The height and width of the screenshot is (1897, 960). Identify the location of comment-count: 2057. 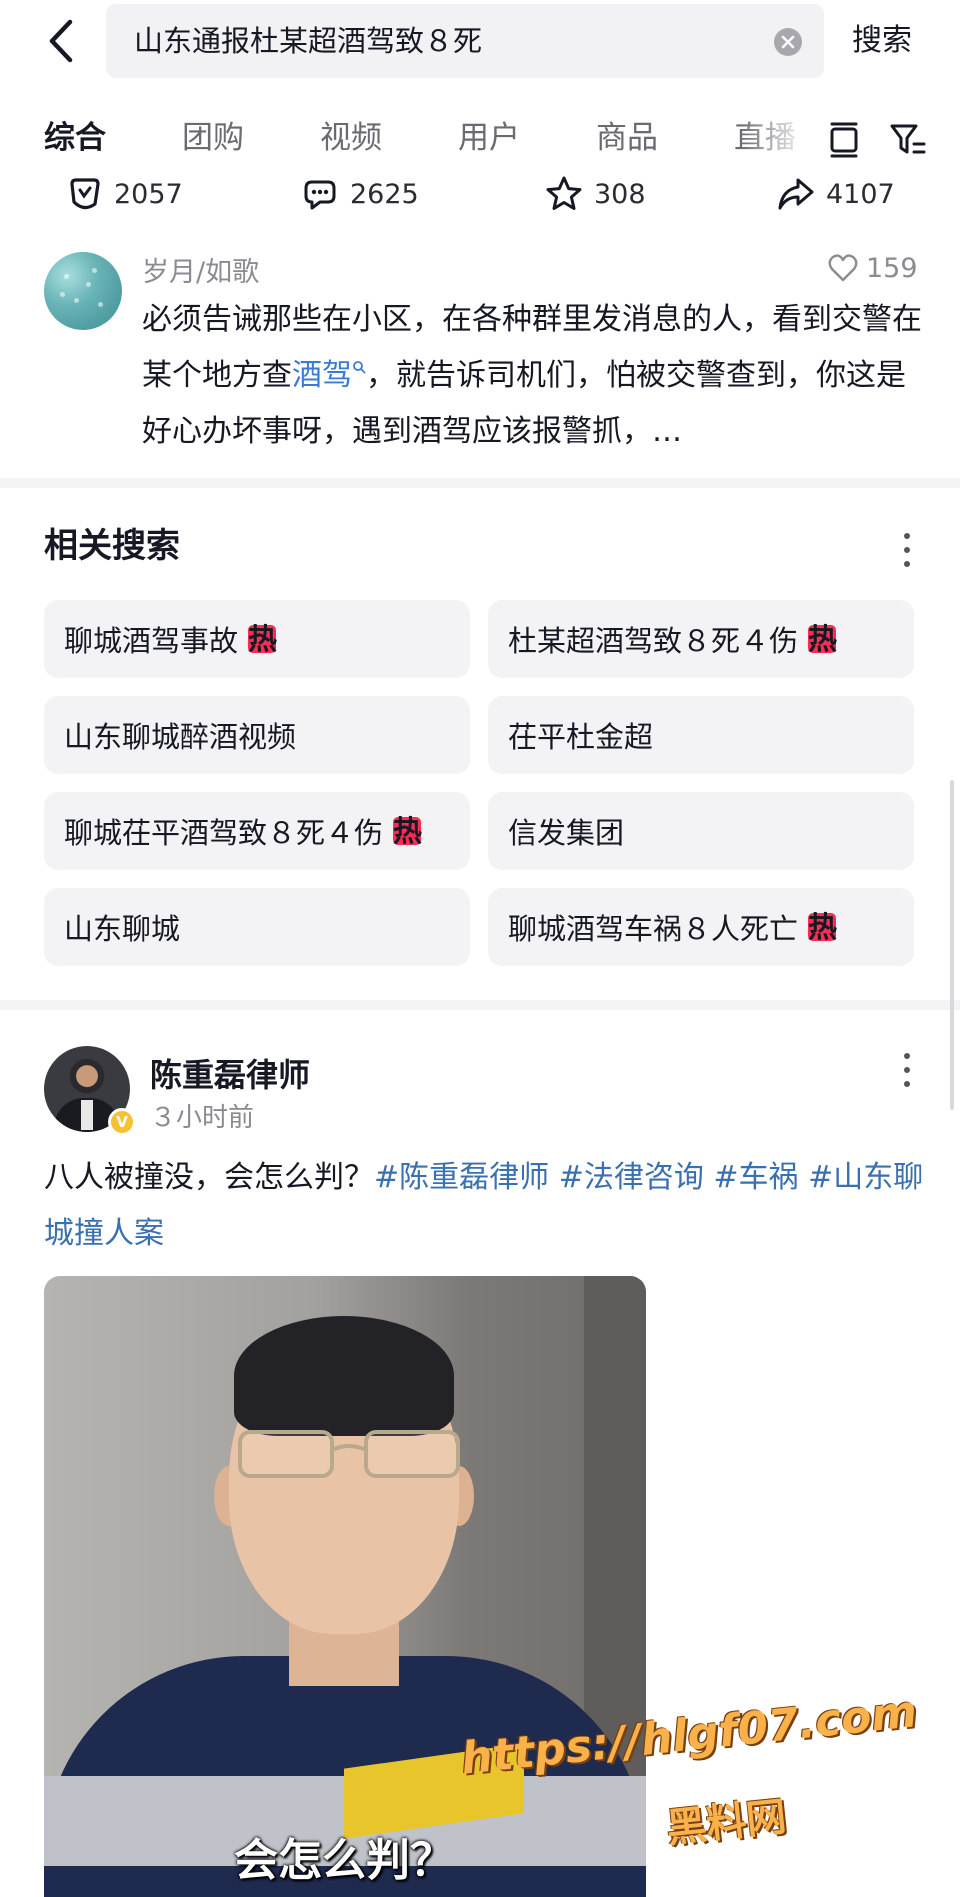
(148, 194).